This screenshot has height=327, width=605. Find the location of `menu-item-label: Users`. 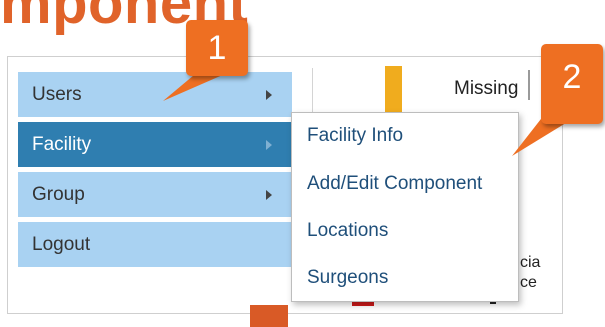

menu-item-label: Users is located at coordinates (57, 94).